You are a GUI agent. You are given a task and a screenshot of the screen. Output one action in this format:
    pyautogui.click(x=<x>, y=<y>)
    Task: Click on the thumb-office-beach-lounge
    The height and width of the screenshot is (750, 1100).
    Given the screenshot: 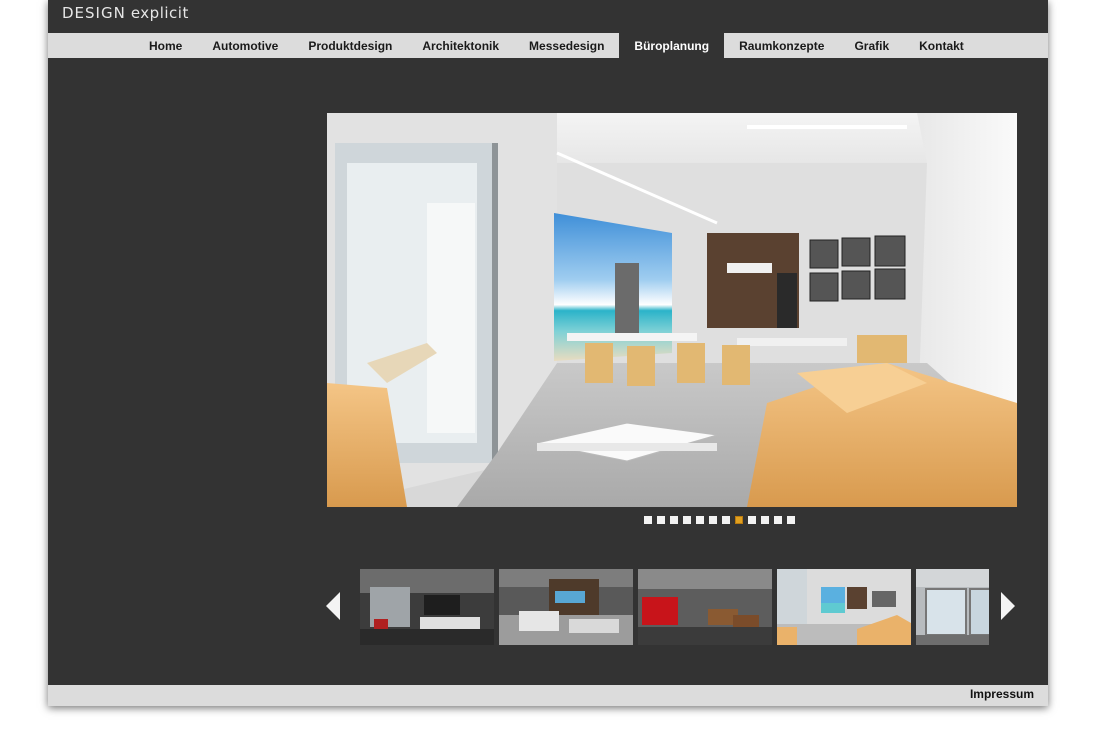 What is the action you would take?
    pyautogui.click(x=844, y=607)
    